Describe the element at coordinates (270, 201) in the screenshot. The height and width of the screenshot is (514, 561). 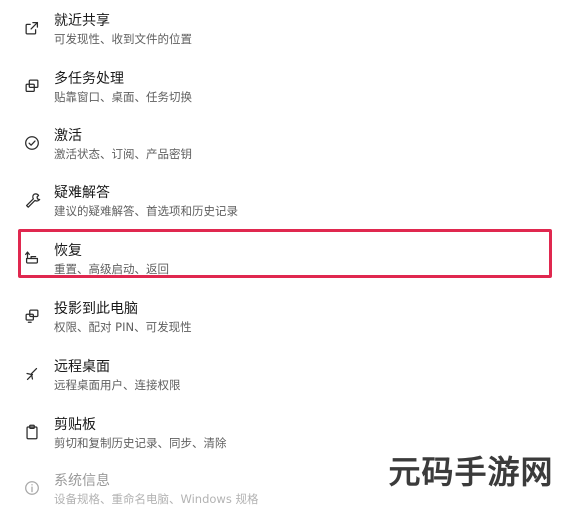
I see `settings-item-troubleshoot: 疑难解答 建议的疑难解答、首选项和历史记录` at that location.